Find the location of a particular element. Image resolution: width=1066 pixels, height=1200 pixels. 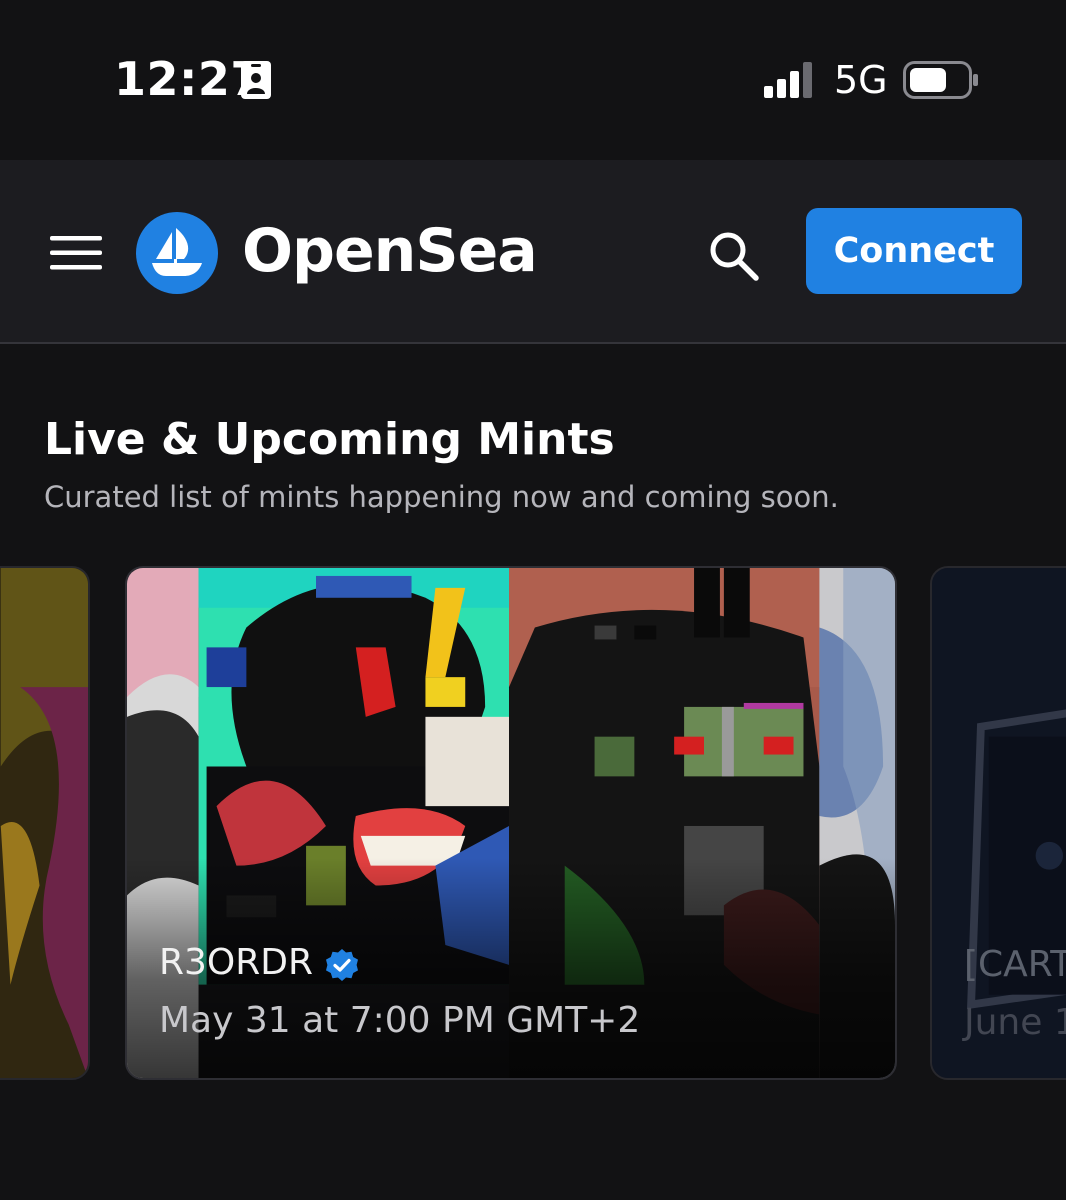

network-type: 5G is located at coordinates (861, 80).